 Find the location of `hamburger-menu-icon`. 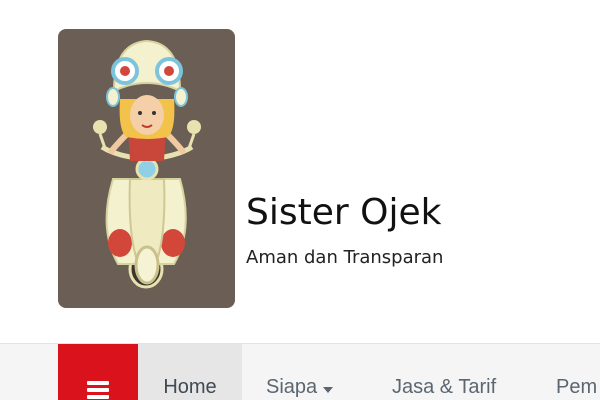

hamburger-menu-icon is located at coordinates (98, 390).